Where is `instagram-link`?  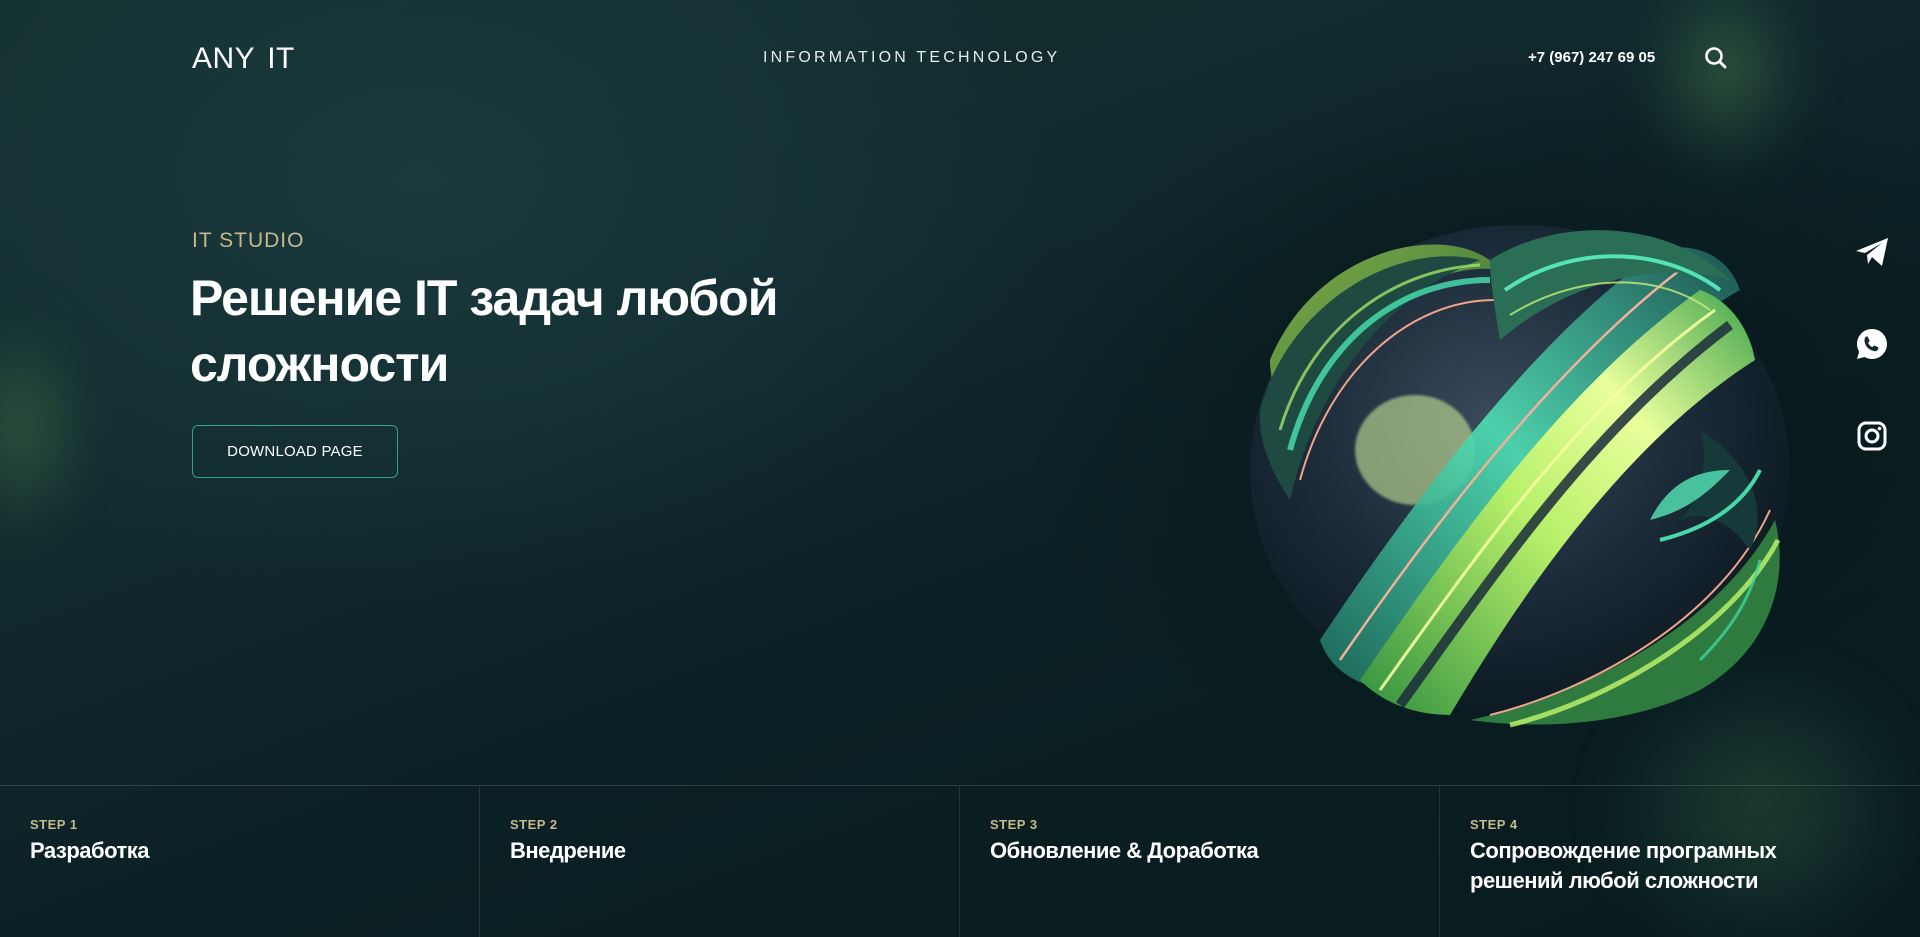
instagram-link is located at coordinates (1872, 436).